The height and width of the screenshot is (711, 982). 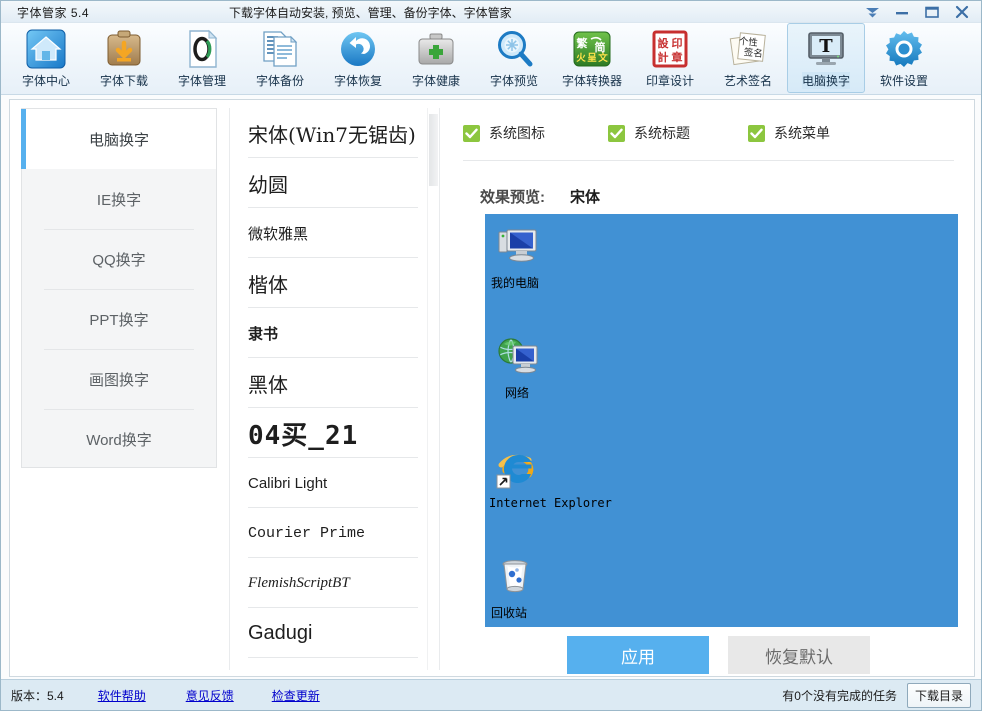 What do you see at coordinates (747, 81) in the screenshot?
I see `toolbar-label: 艺术签名` at bounding box center [747, 81].